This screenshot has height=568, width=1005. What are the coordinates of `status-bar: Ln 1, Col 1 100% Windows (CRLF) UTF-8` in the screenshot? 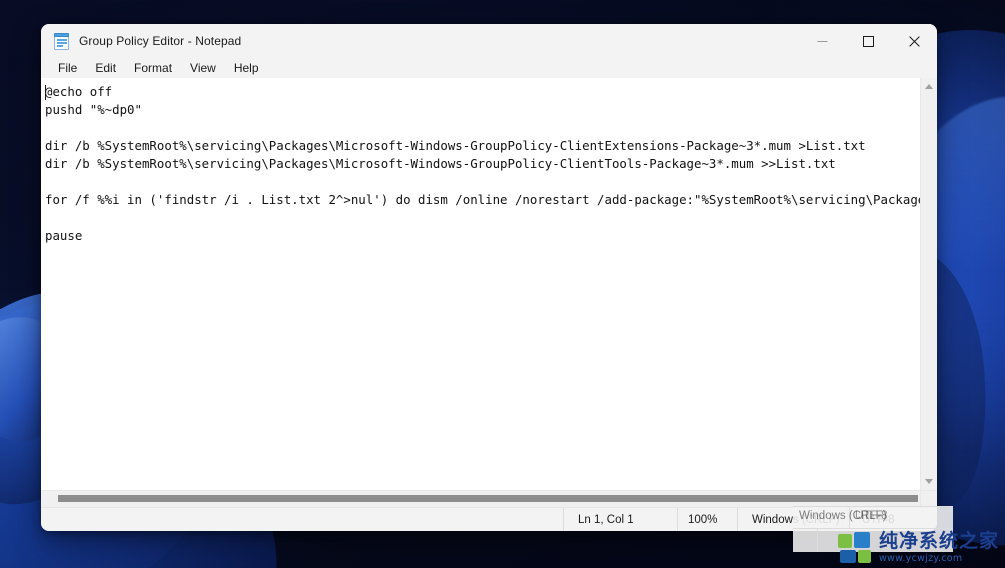 It's located at (489, 519).